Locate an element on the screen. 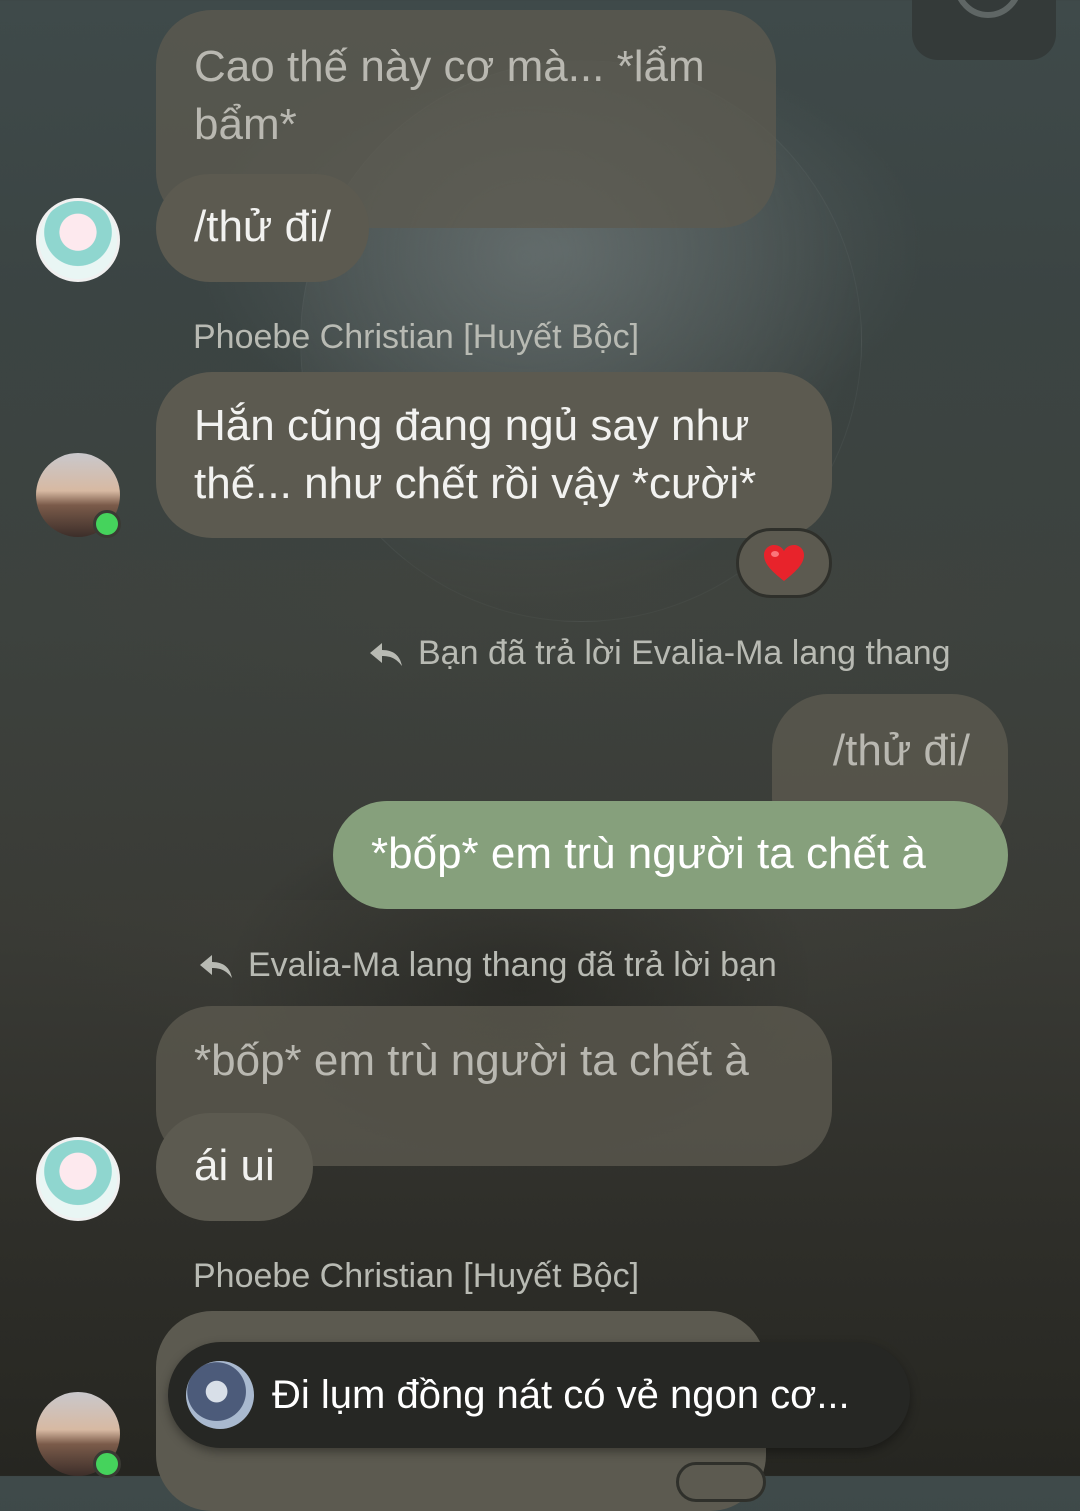 The width and height of the screenshot is (1080, 1511). heart-icon is located at coordinates (784, 563).